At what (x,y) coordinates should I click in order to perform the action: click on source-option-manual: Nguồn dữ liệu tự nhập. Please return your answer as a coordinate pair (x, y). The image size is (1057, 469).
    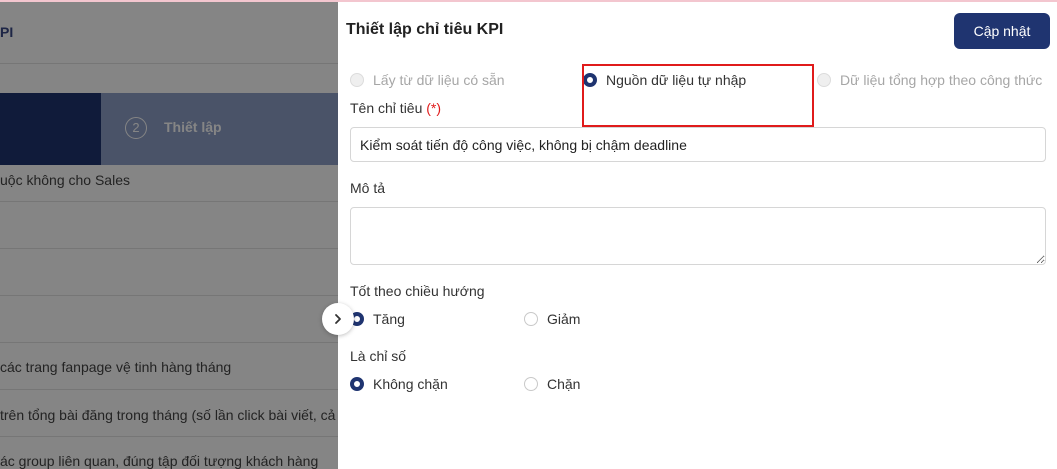
    Looking at the image, I should click on (664, 80).